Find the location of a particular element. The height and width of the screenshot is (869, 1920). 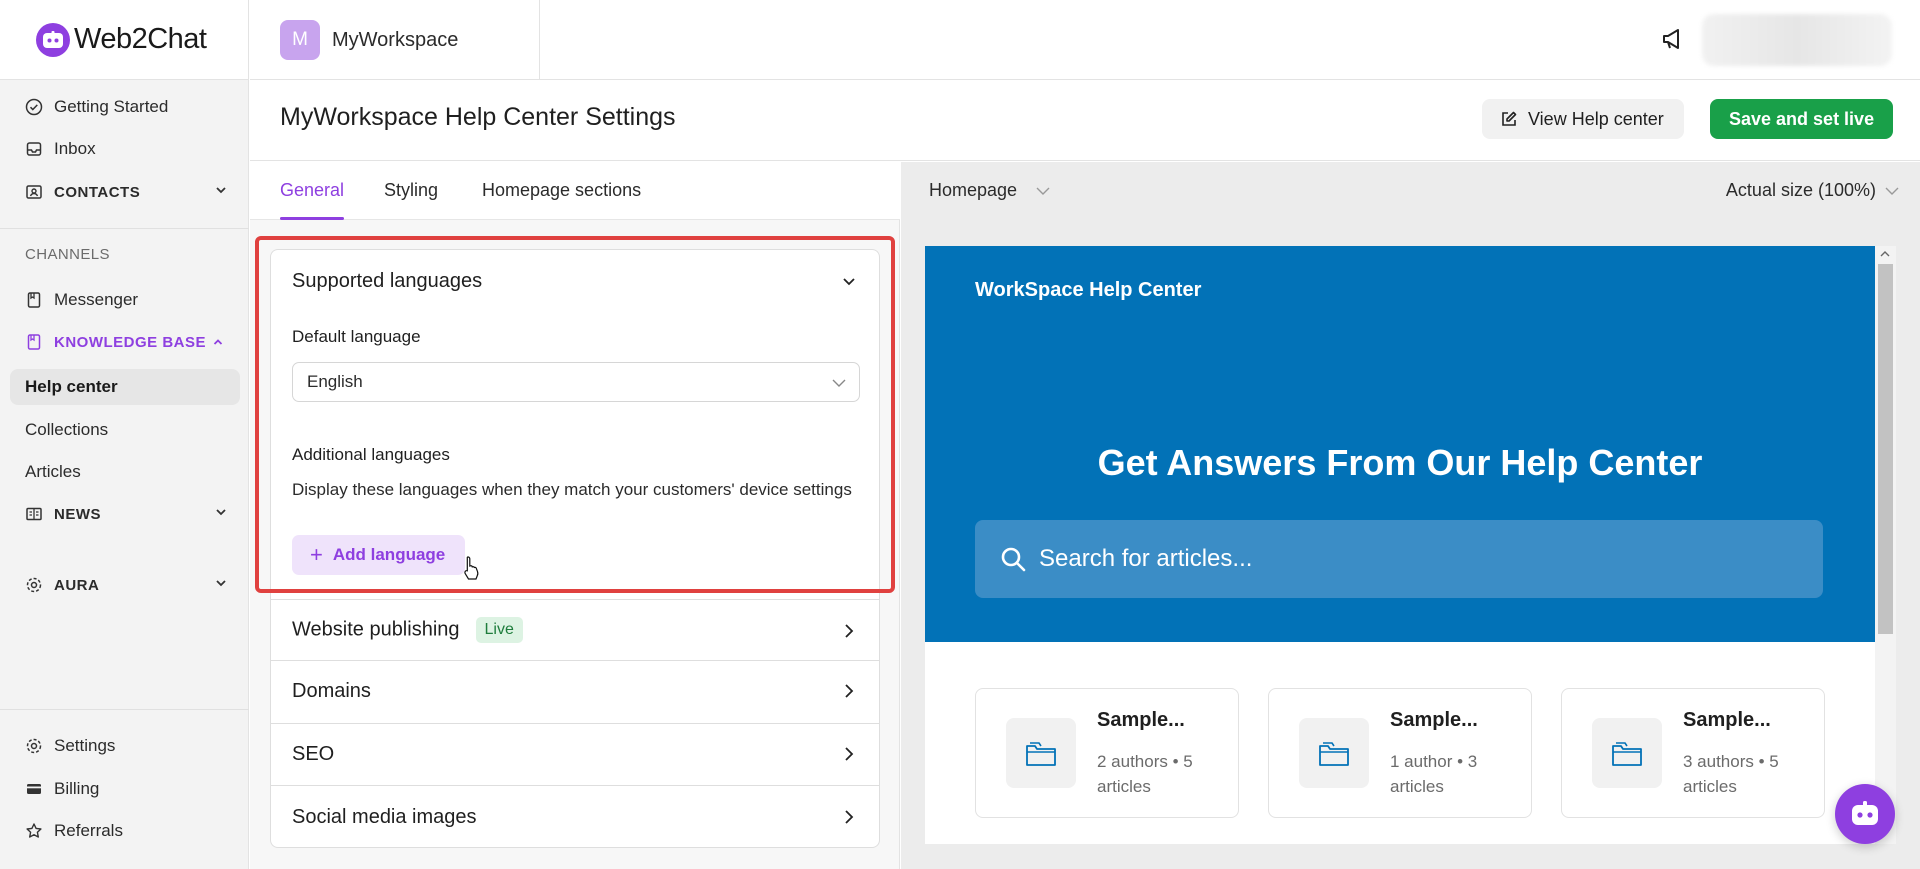

default-language-select: English is located at coordinates (576, 382).